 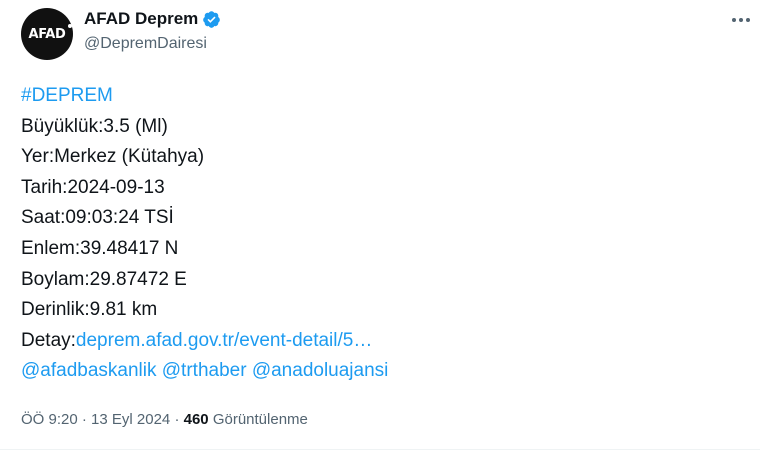 What do you see at coordinates (93, 187) in the screenshot?
I see `date-line: Tarih:2024-09-13` at bounding box center [93, 187].